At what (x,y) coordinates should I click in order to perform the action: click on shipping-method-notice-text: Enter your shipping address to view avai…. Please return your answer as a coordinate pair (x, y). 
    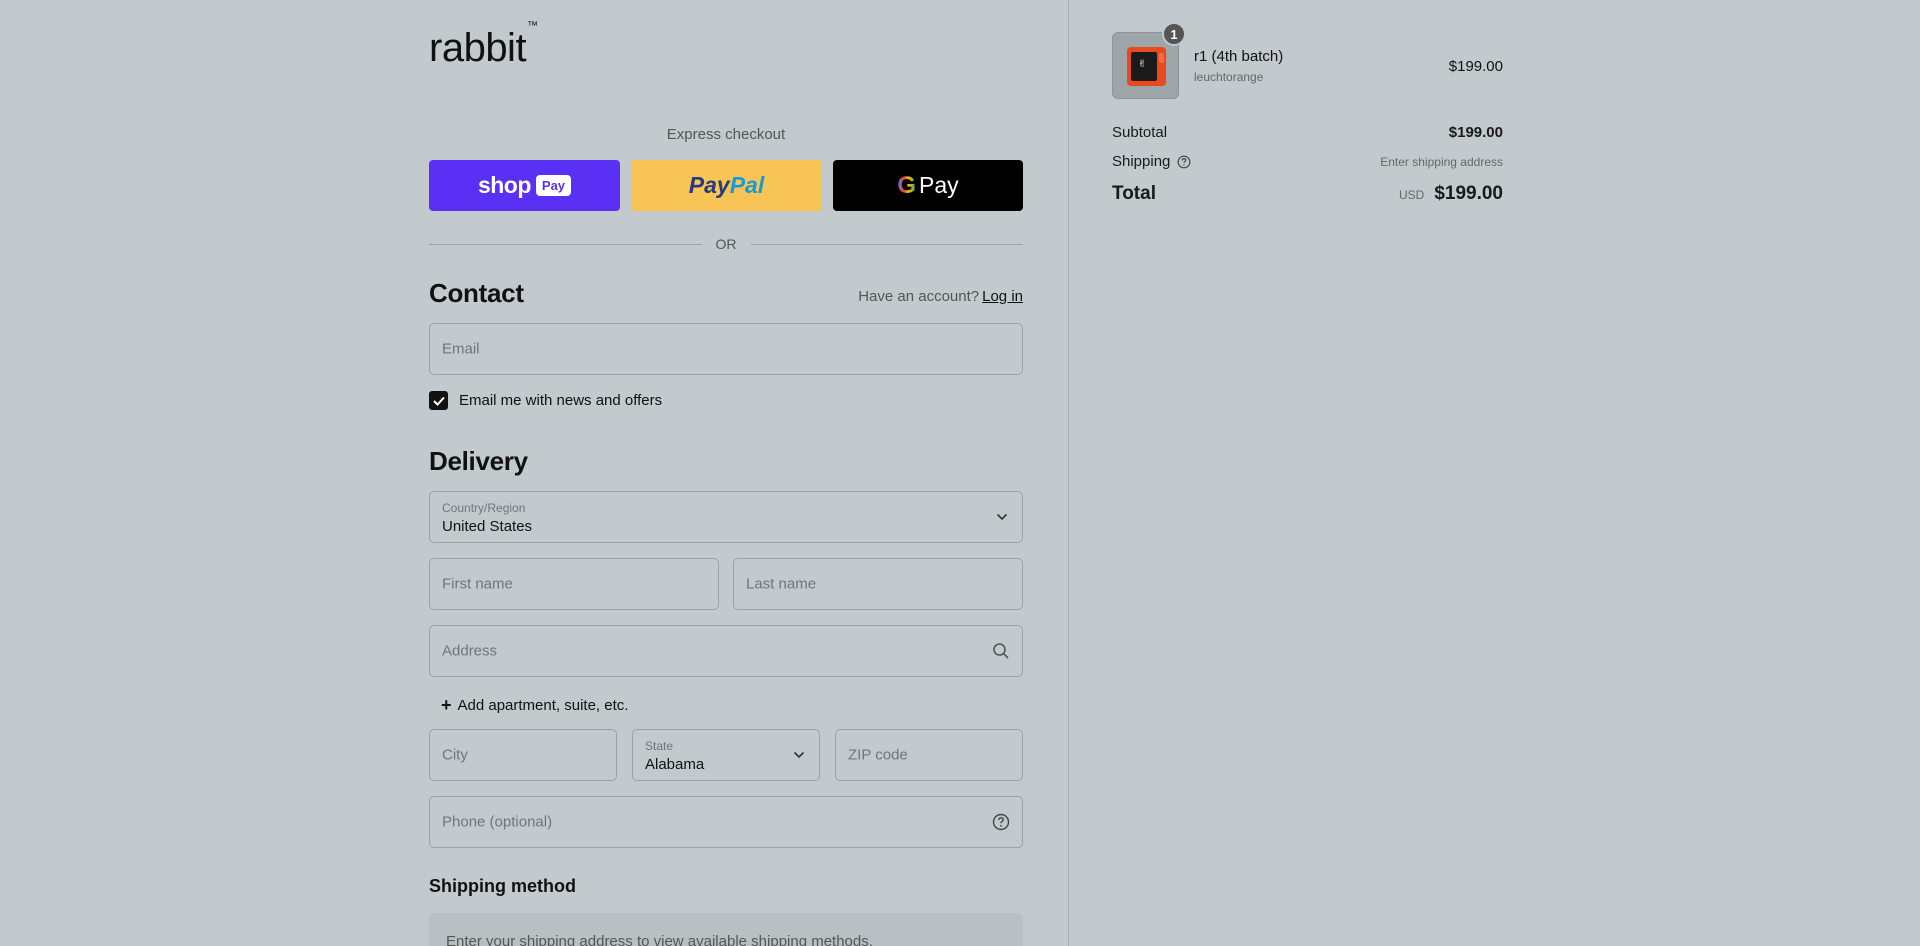
    Looking at the image, I should click on (659, 939).